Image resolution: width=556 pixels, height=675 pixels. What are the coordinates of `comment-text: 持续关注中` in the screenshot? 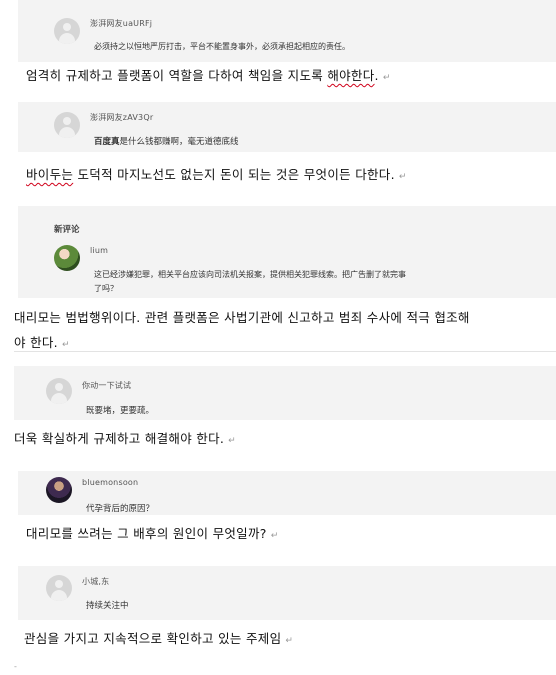 It's located at (107, 606).